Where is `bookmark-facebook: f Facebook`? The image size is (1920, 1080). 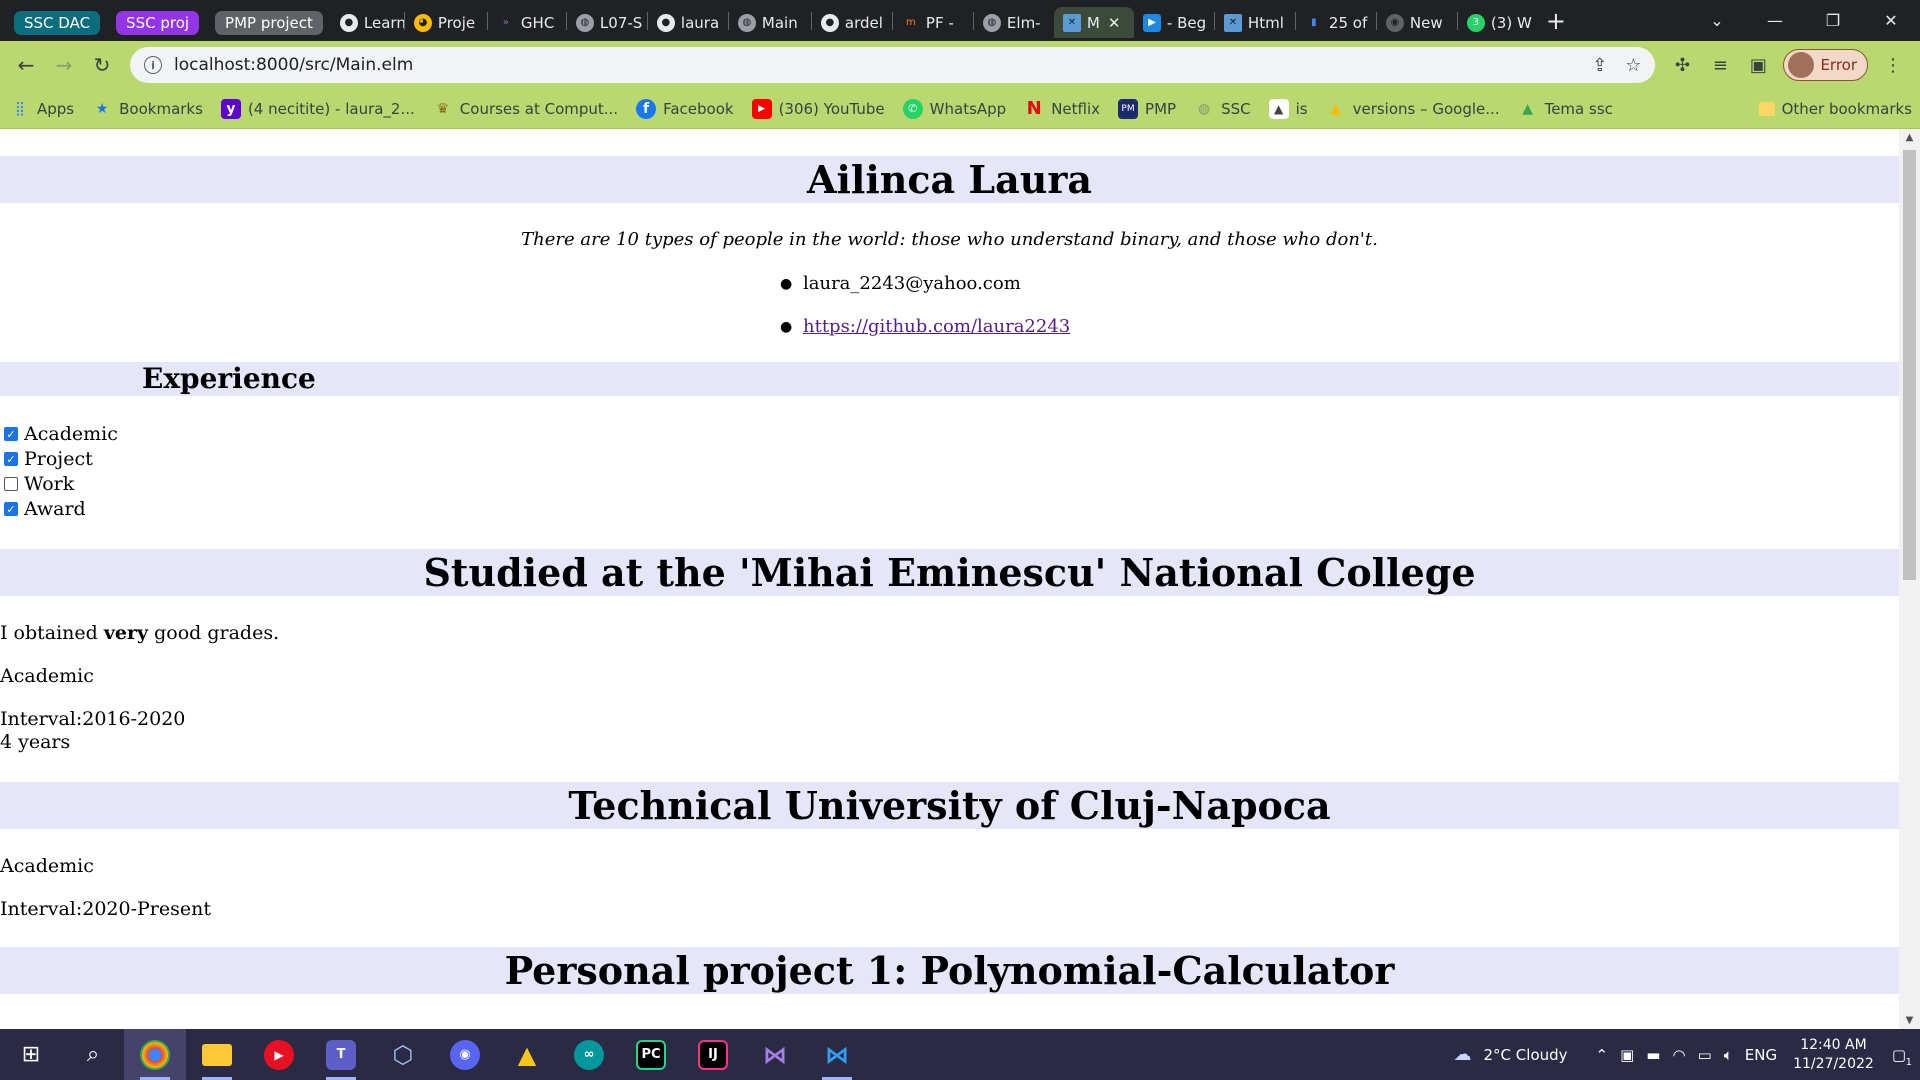
bookmark-facebook: f Facebook is located at coordinates (685, 108).